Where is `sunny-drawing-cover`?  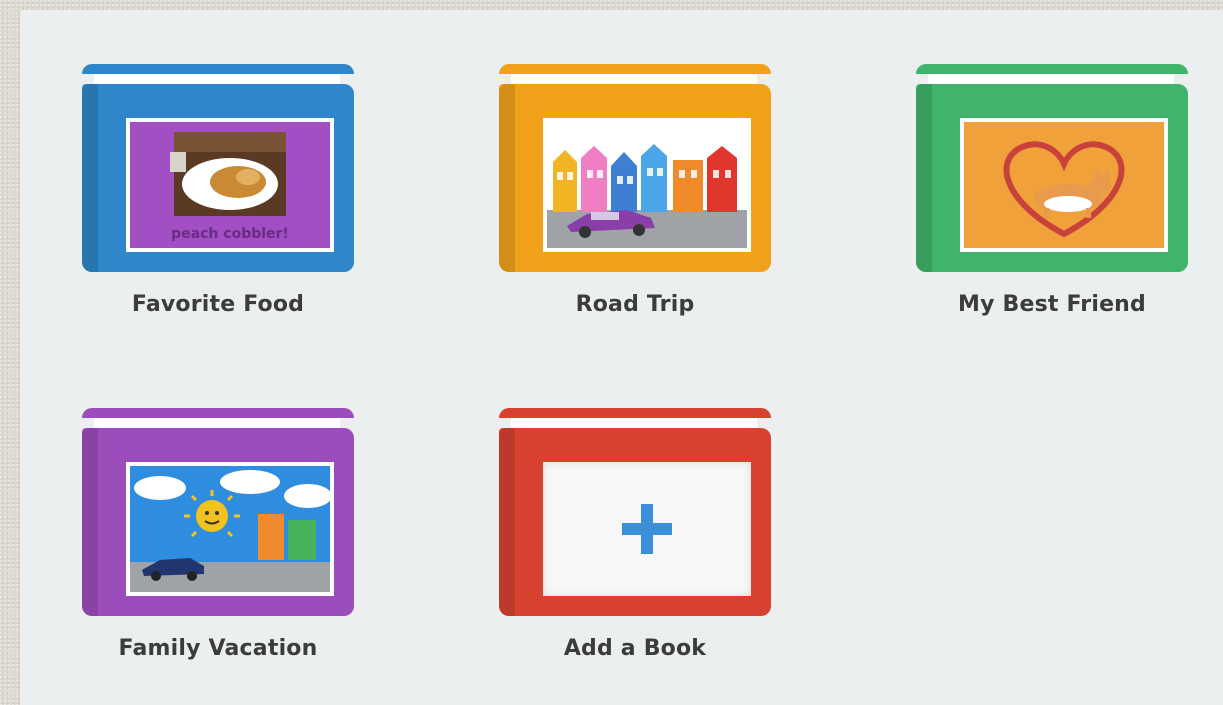
sunny-drawing-cover is located at coordinates (230, 529).